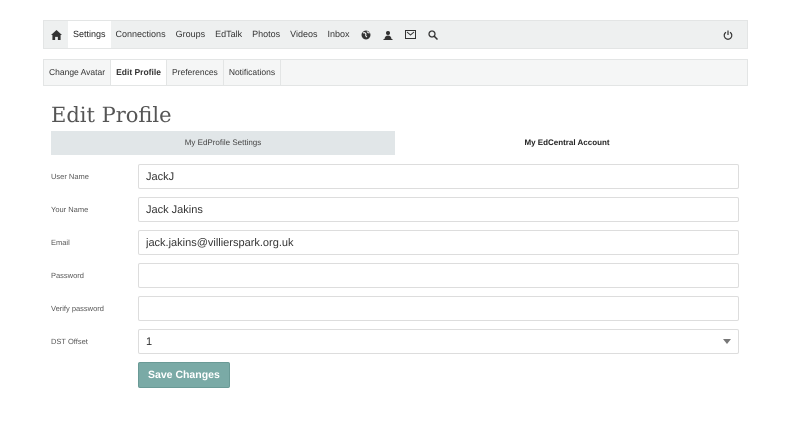 This screenshot has height=443, width=800. Describe the element at coordinates (195, 72) in the screenshot. I see `subnav-item: Preferences` at that location.